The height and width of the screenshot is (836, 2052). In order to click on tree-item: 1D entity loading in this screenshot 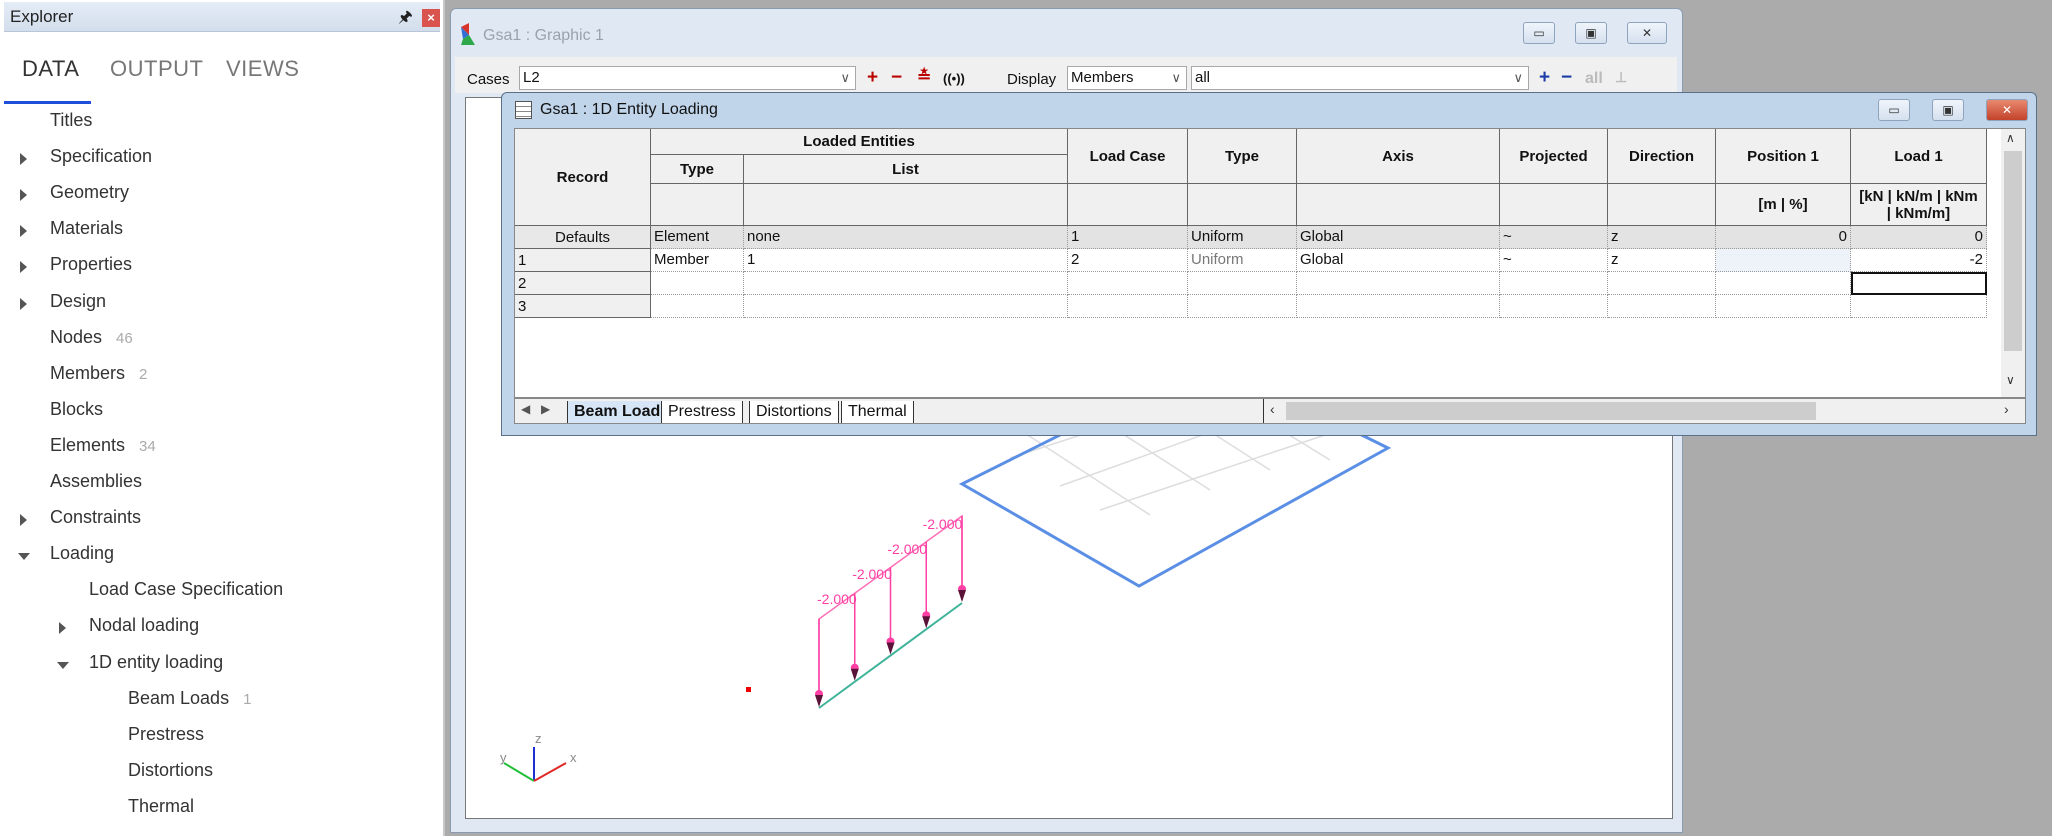, I will do `click(156, 662)`.